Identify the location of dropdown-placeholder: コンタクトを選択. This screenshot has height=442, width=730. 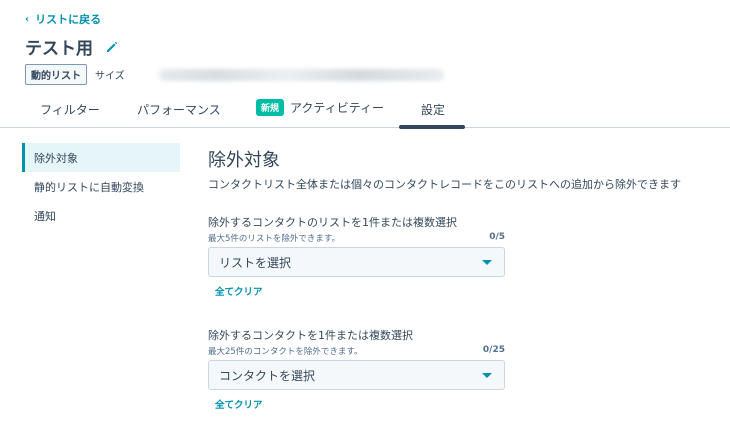
(267, 375).